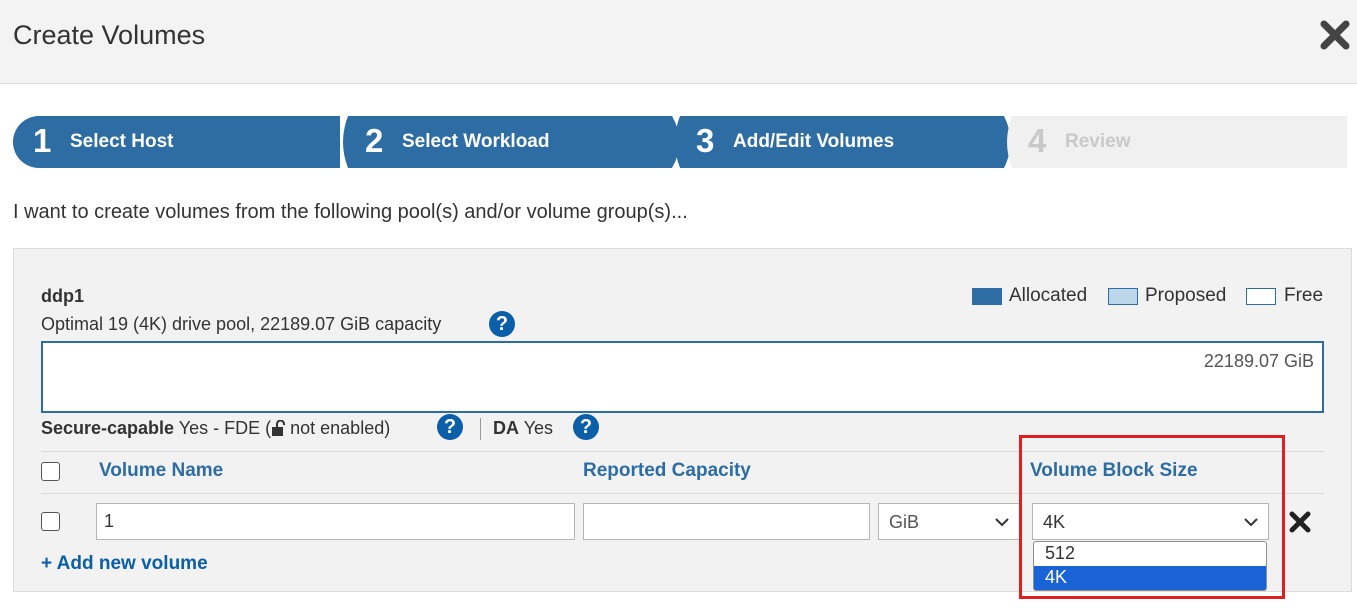  I want to click on remove-volume-icon, so click(1300, 522).